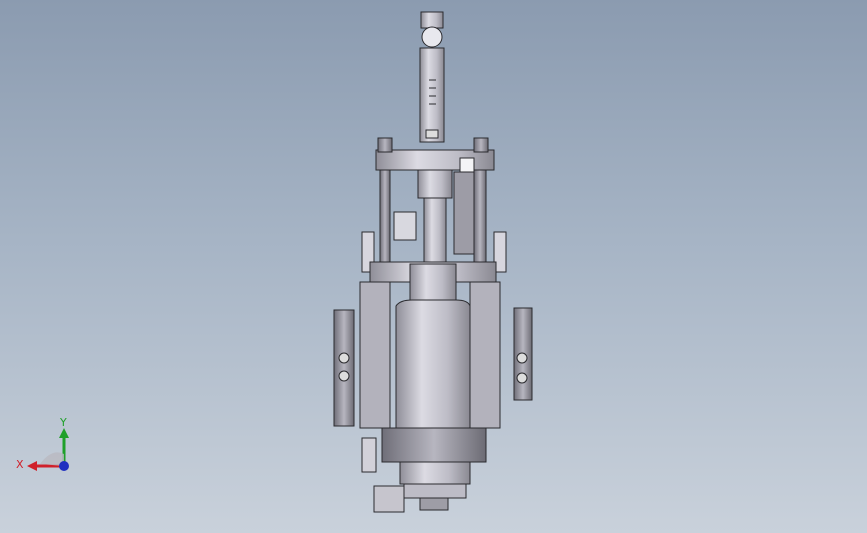 Image resolution: width=867 pixels, height=533 pixels. I want to click on yoke-top-plate, so click(435, 160).